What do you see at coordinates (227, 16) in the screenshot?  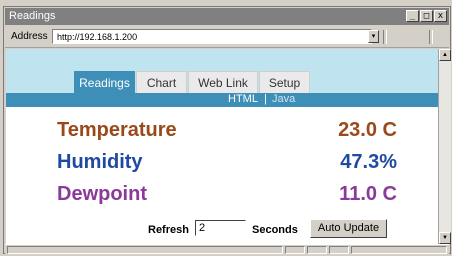 I see `title-bar: Readings _ □ x` at bounding box center [227, 16].